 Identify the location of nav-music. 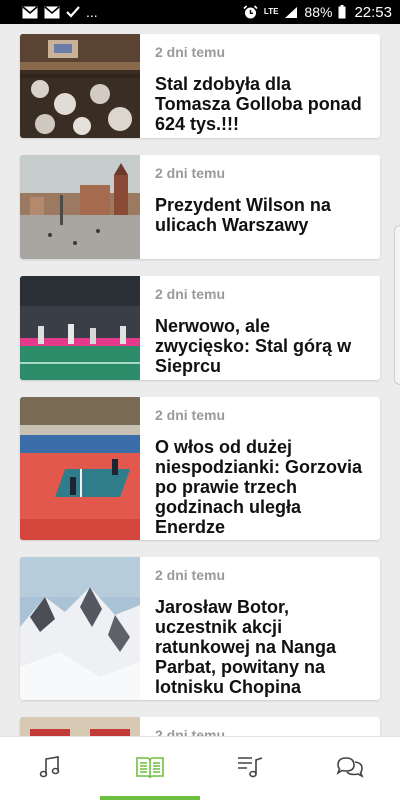
(50, 768).